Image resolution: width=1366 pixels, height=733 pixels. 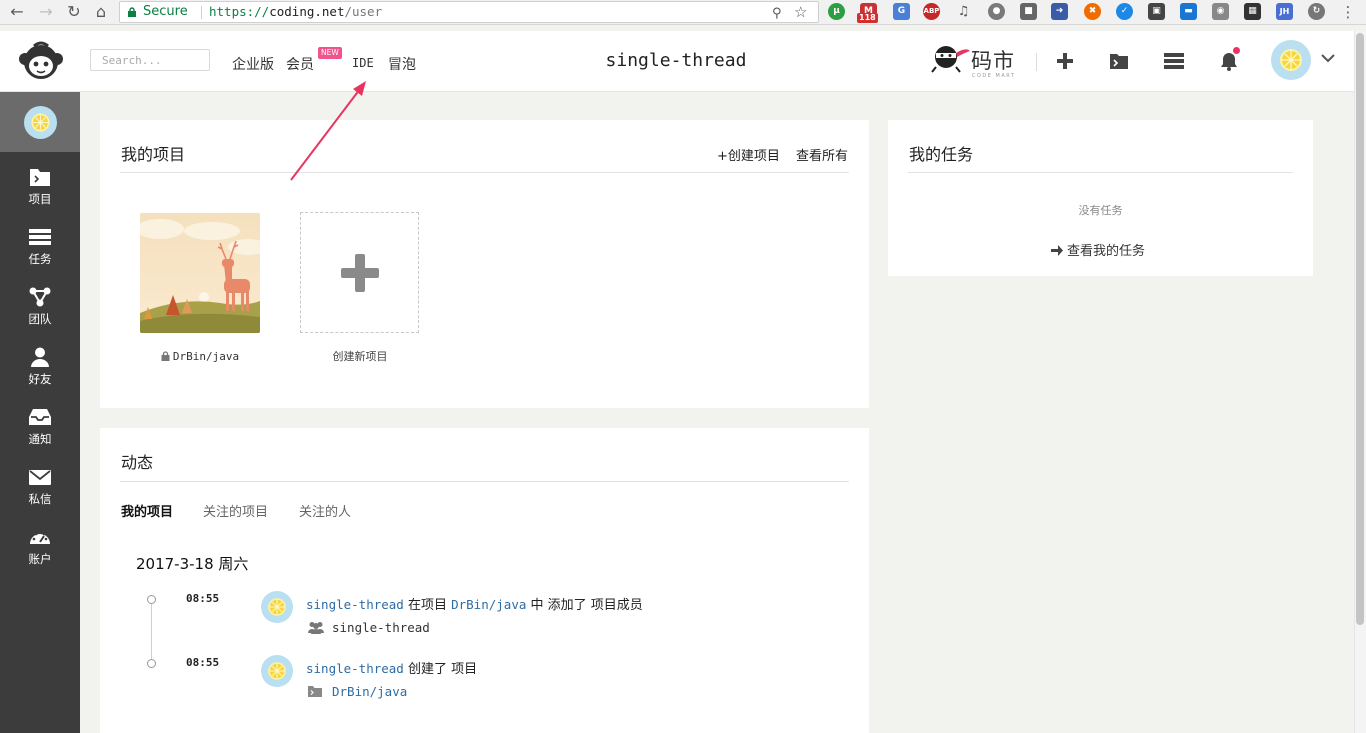 What do you see at coordinates (1252, 11) in the screenshot?
I see `qr-code-extension-icon: ▦` at bounding box center [1252, 11].